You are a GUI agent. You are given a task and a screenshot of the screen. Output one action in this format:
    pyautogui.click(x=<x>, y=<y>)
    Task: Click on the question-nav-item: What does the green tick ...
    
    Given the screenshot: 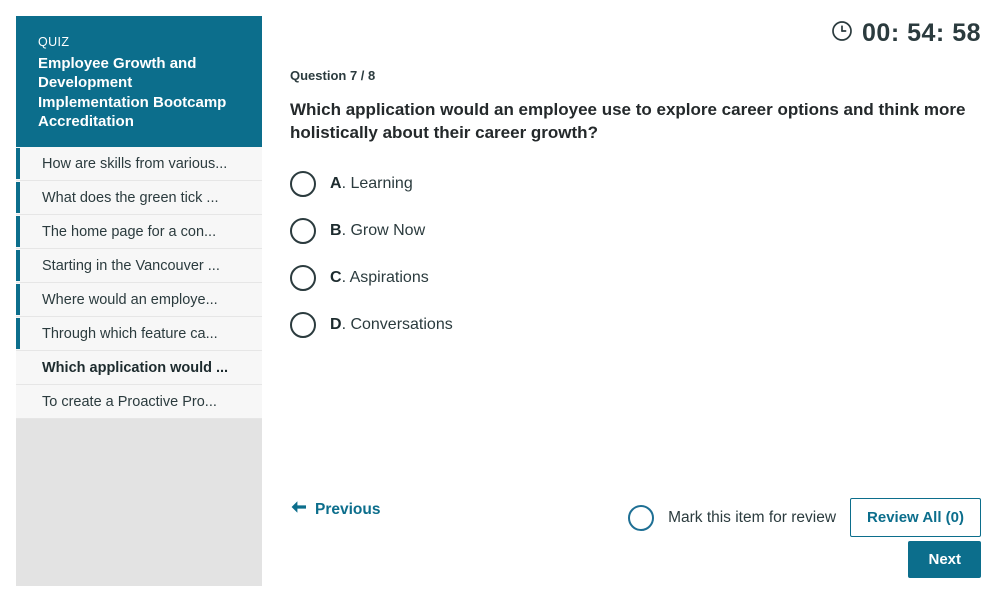 What is the action you would take?
    pyautogui.click(x=139, y=198)
    